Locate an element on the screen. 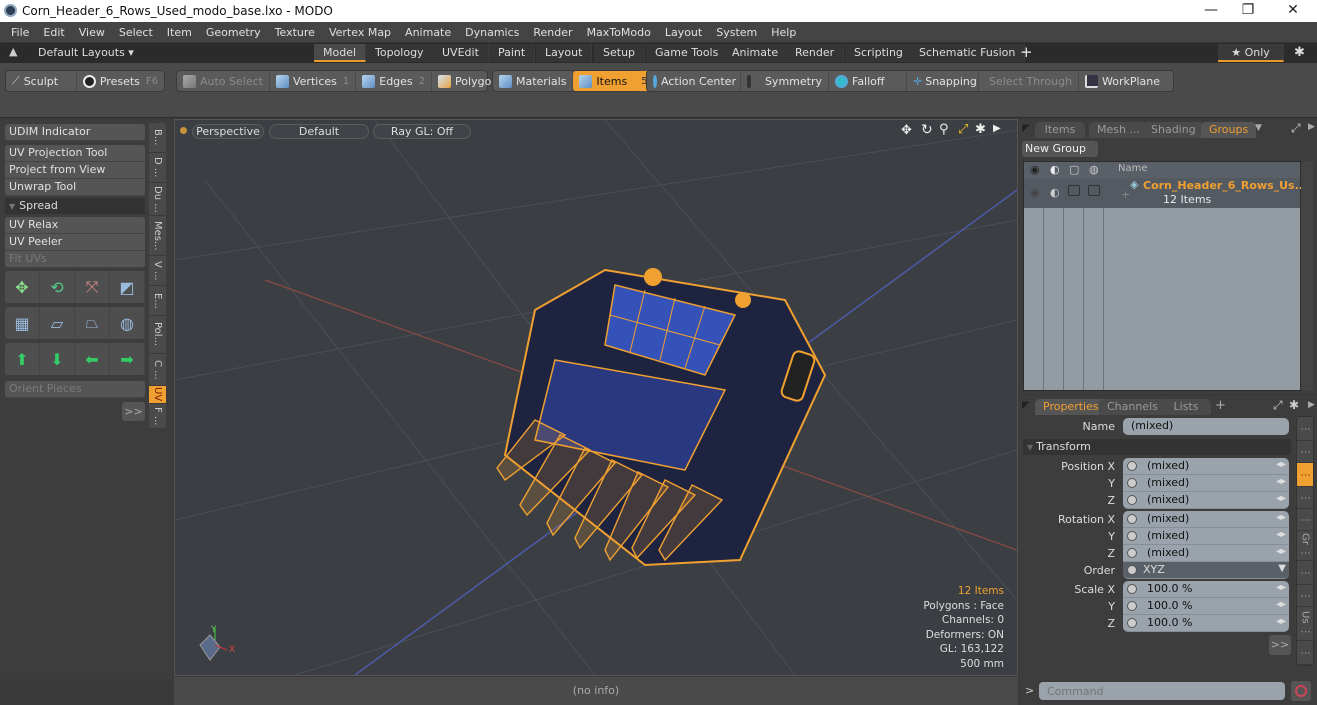 The image size is (1317, 705). gear-icon: ✱ is located at coordinates (1299, 52).